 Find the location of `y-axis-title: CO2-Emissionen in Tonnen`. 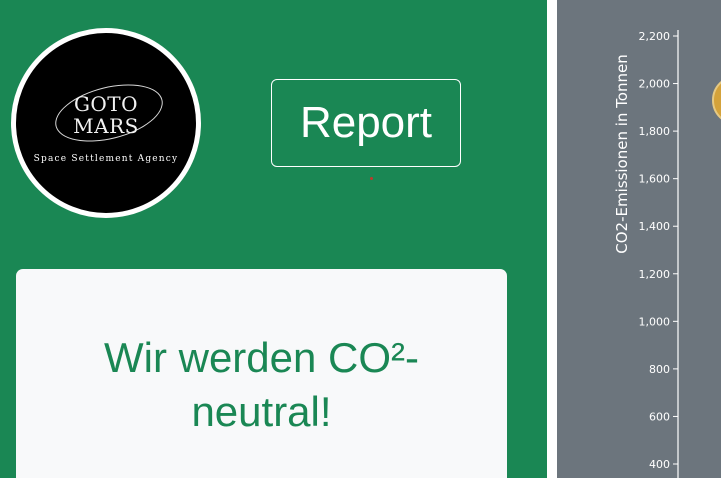

y-axis-title: CO2-Emissionen in Tonnen is located at coordinates (622, 153).